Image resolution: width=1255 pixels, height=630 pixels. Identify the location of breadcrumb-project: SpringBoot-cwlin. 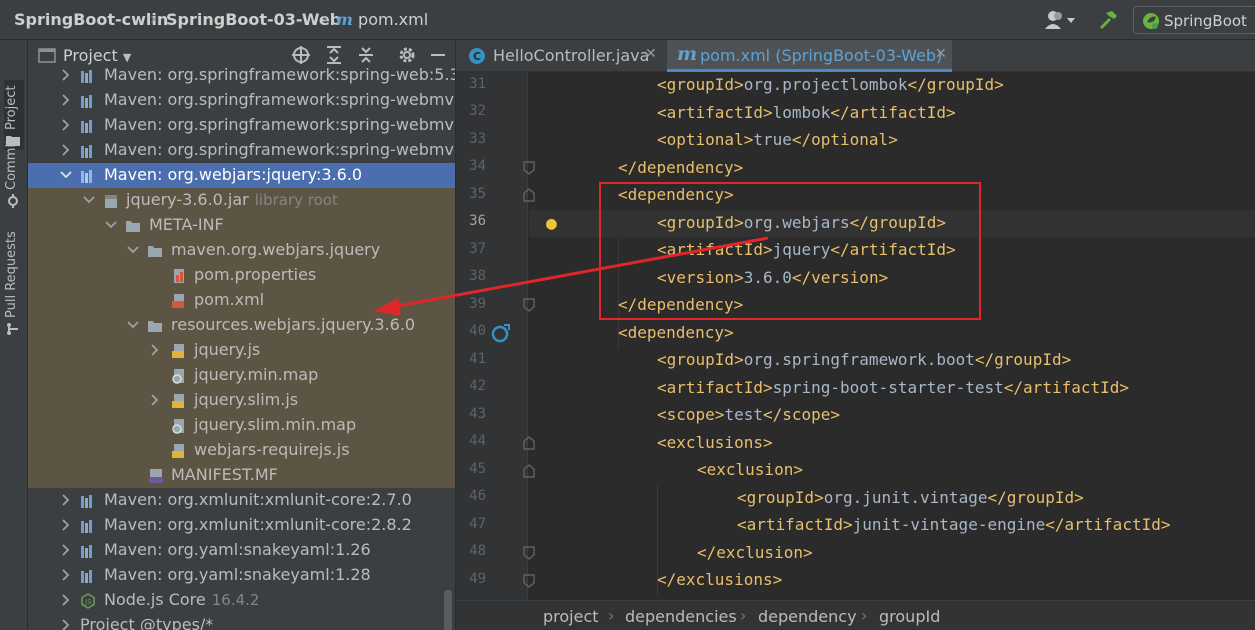
(91, 19).